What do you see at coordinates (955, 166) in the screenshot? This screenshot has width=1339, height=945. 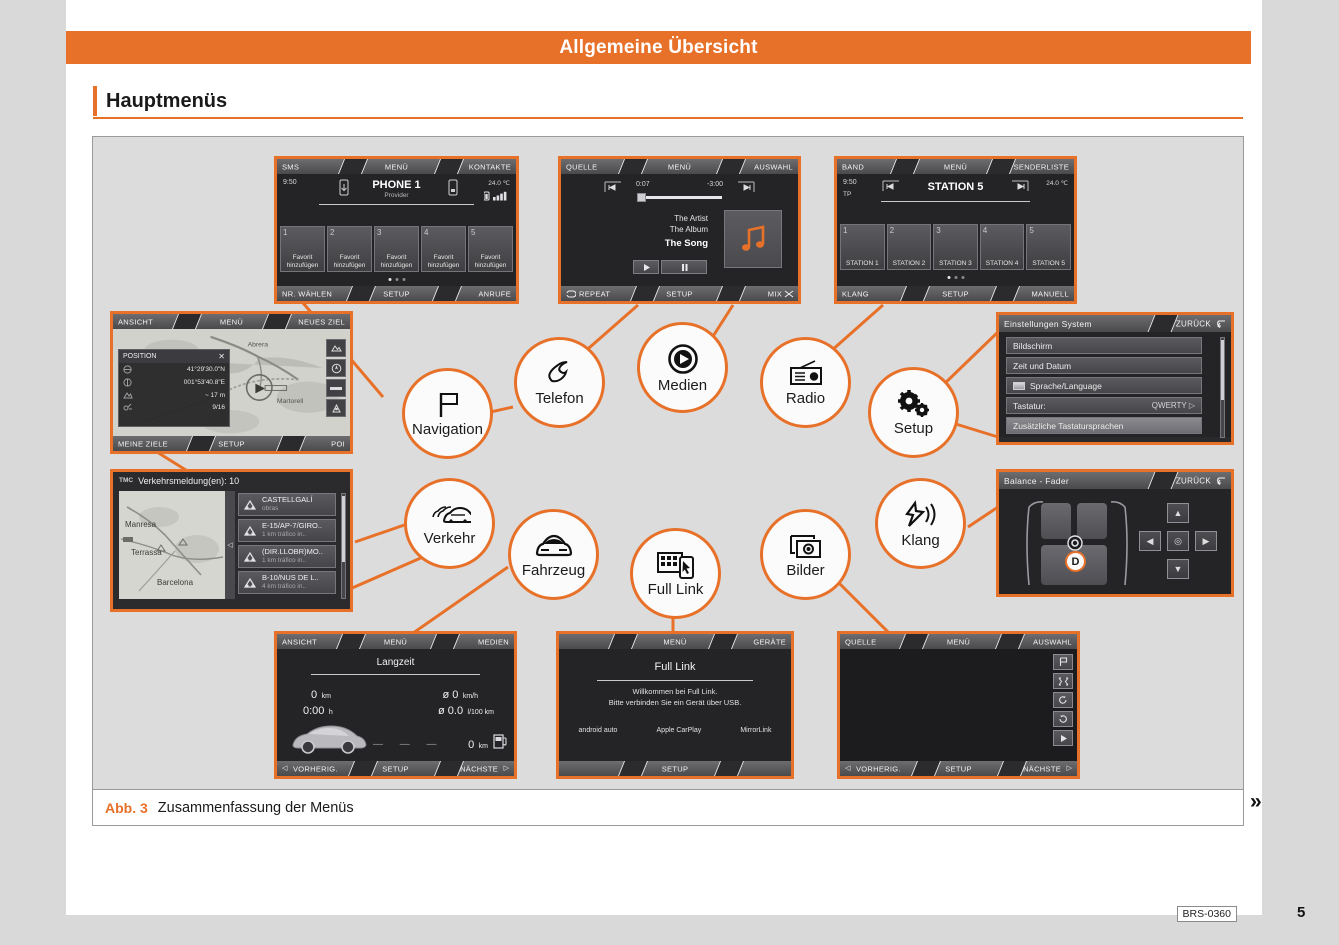 I see `radio-top-center: MENÜ` at bounding box center [955, 166].